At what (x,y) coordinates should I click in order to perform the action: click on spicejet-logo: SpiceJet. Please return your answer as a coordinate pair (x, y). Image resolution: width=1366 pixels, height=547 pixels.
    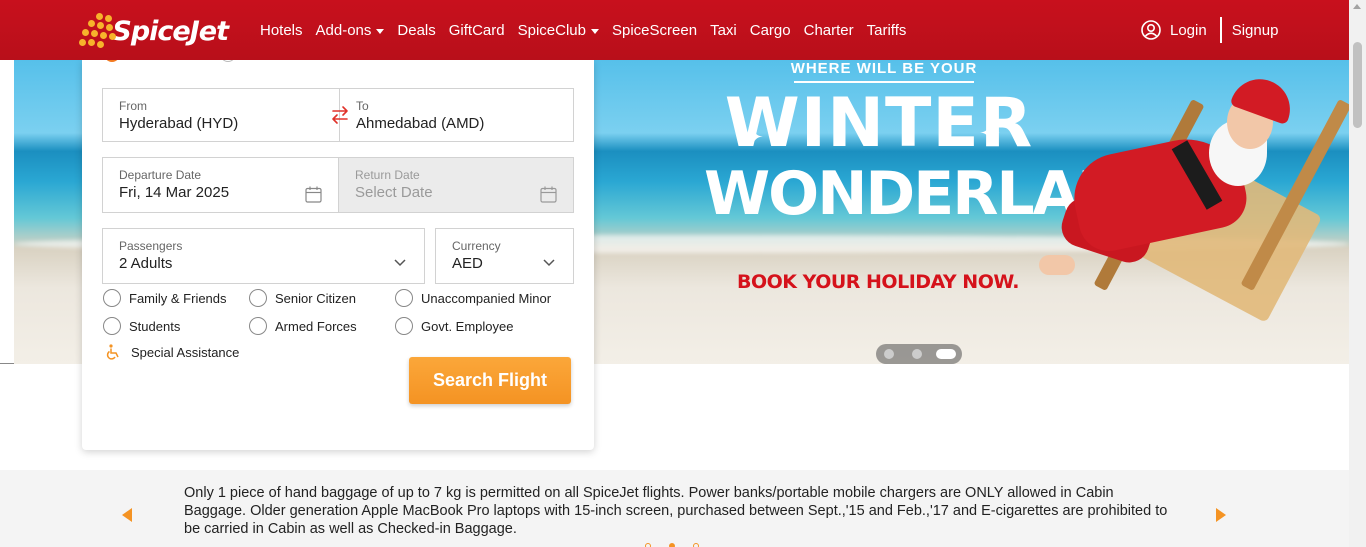
    Looking at the image, I should click on (153, 31).